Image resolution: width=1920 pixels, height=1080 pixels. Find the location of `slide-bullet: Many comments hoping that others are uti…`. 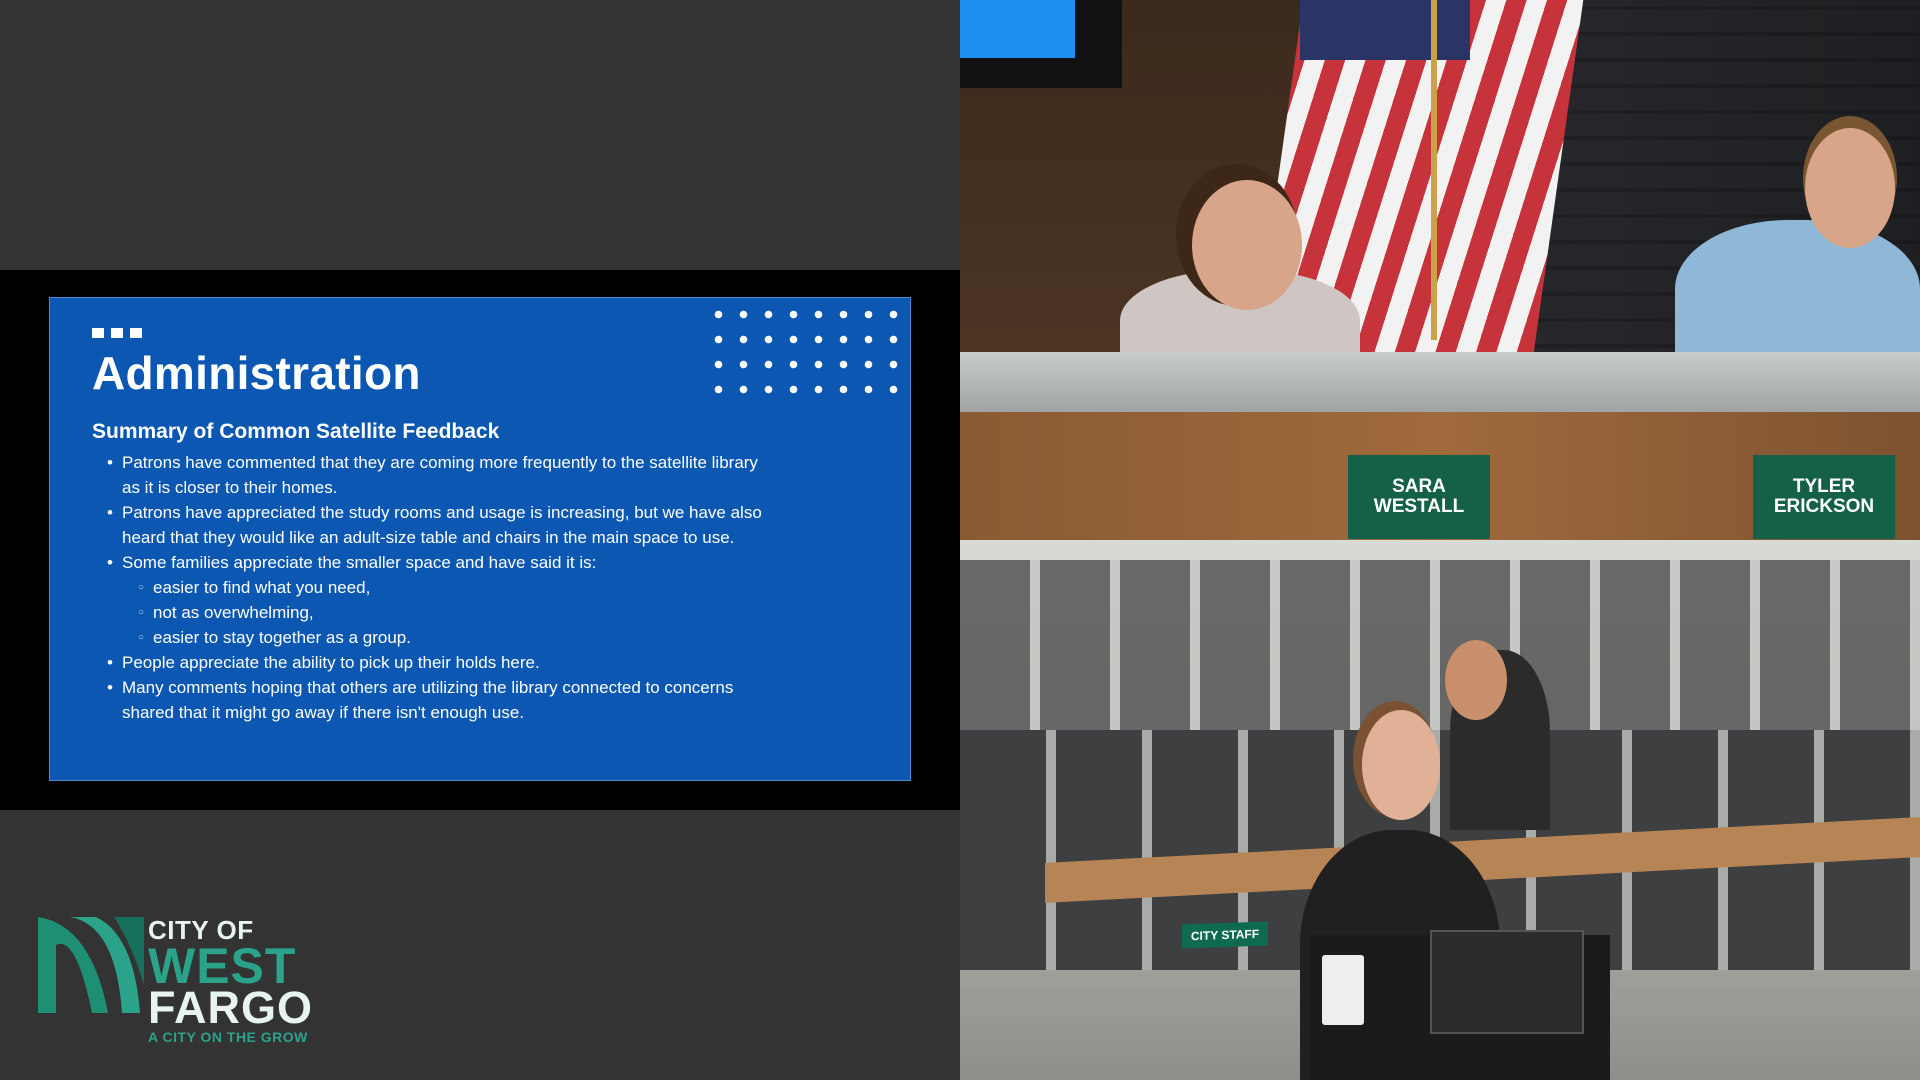

slide-bullet: Many comments hoping that others are uti… is located at coordinates (482, 687).